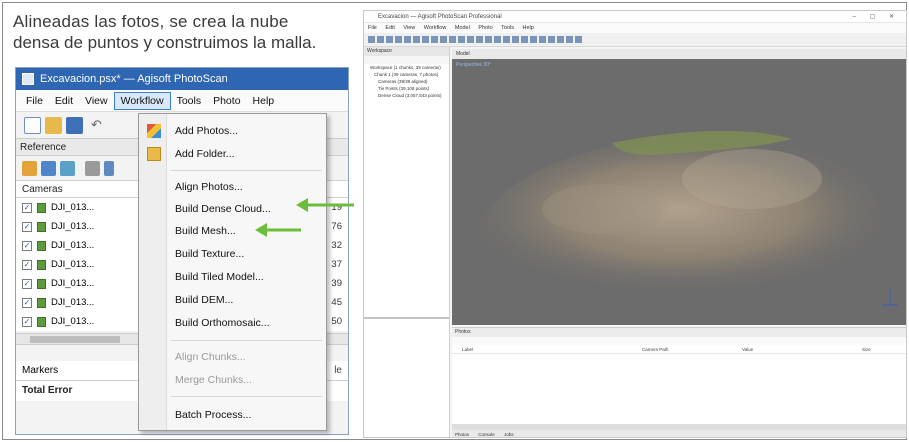 The width and height of the screenshot is (909, 442). What do you see at coordinates (485, 28) in the screenshot?
I see `screenshot-menu-item: Photo` at bounding box center [485, 28].